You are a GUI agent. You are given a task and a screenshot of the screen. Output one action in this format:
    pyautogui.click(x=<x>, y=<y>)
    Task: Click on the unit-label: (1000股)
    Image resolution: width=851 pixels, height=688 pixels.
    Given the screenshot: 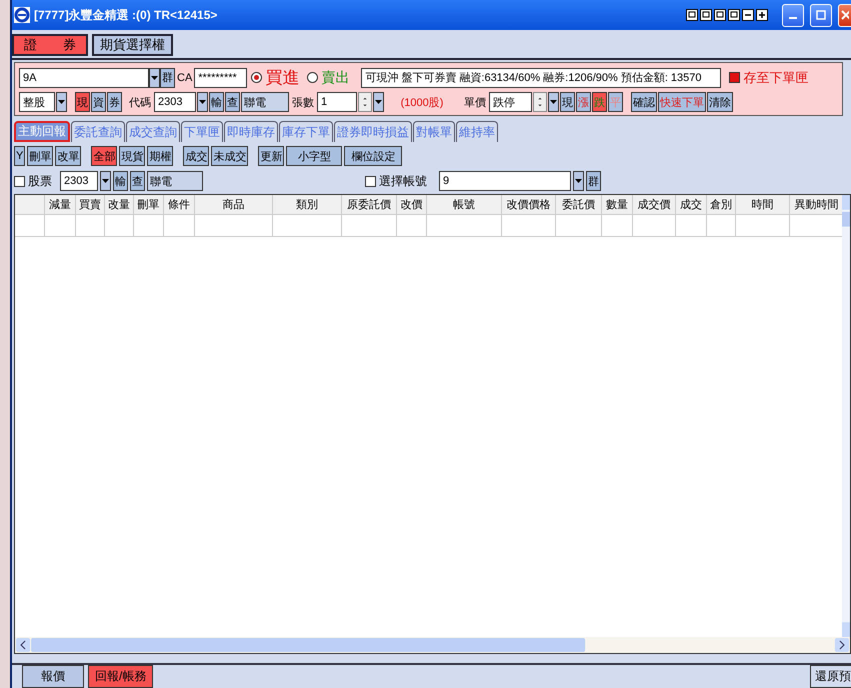 What is the action you would take?
    pyautogui.click(x=422, y=103)
    